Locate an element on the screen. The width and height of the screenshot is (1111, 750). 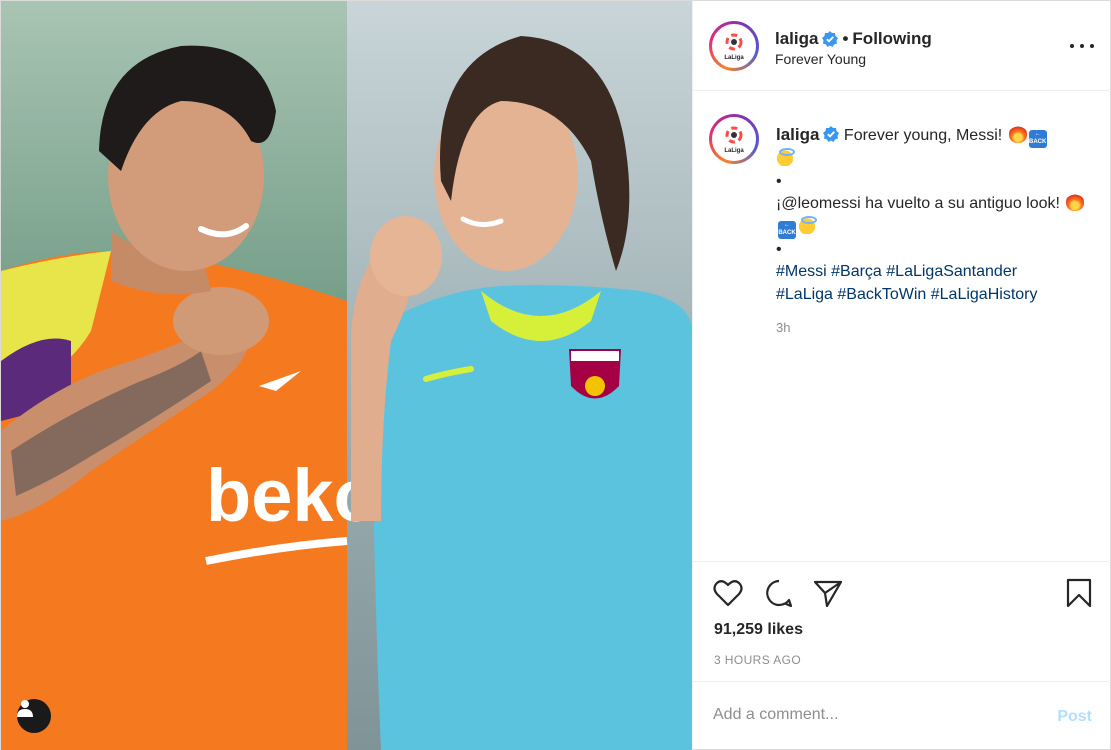
share-button is located at coordinates (828, 593).